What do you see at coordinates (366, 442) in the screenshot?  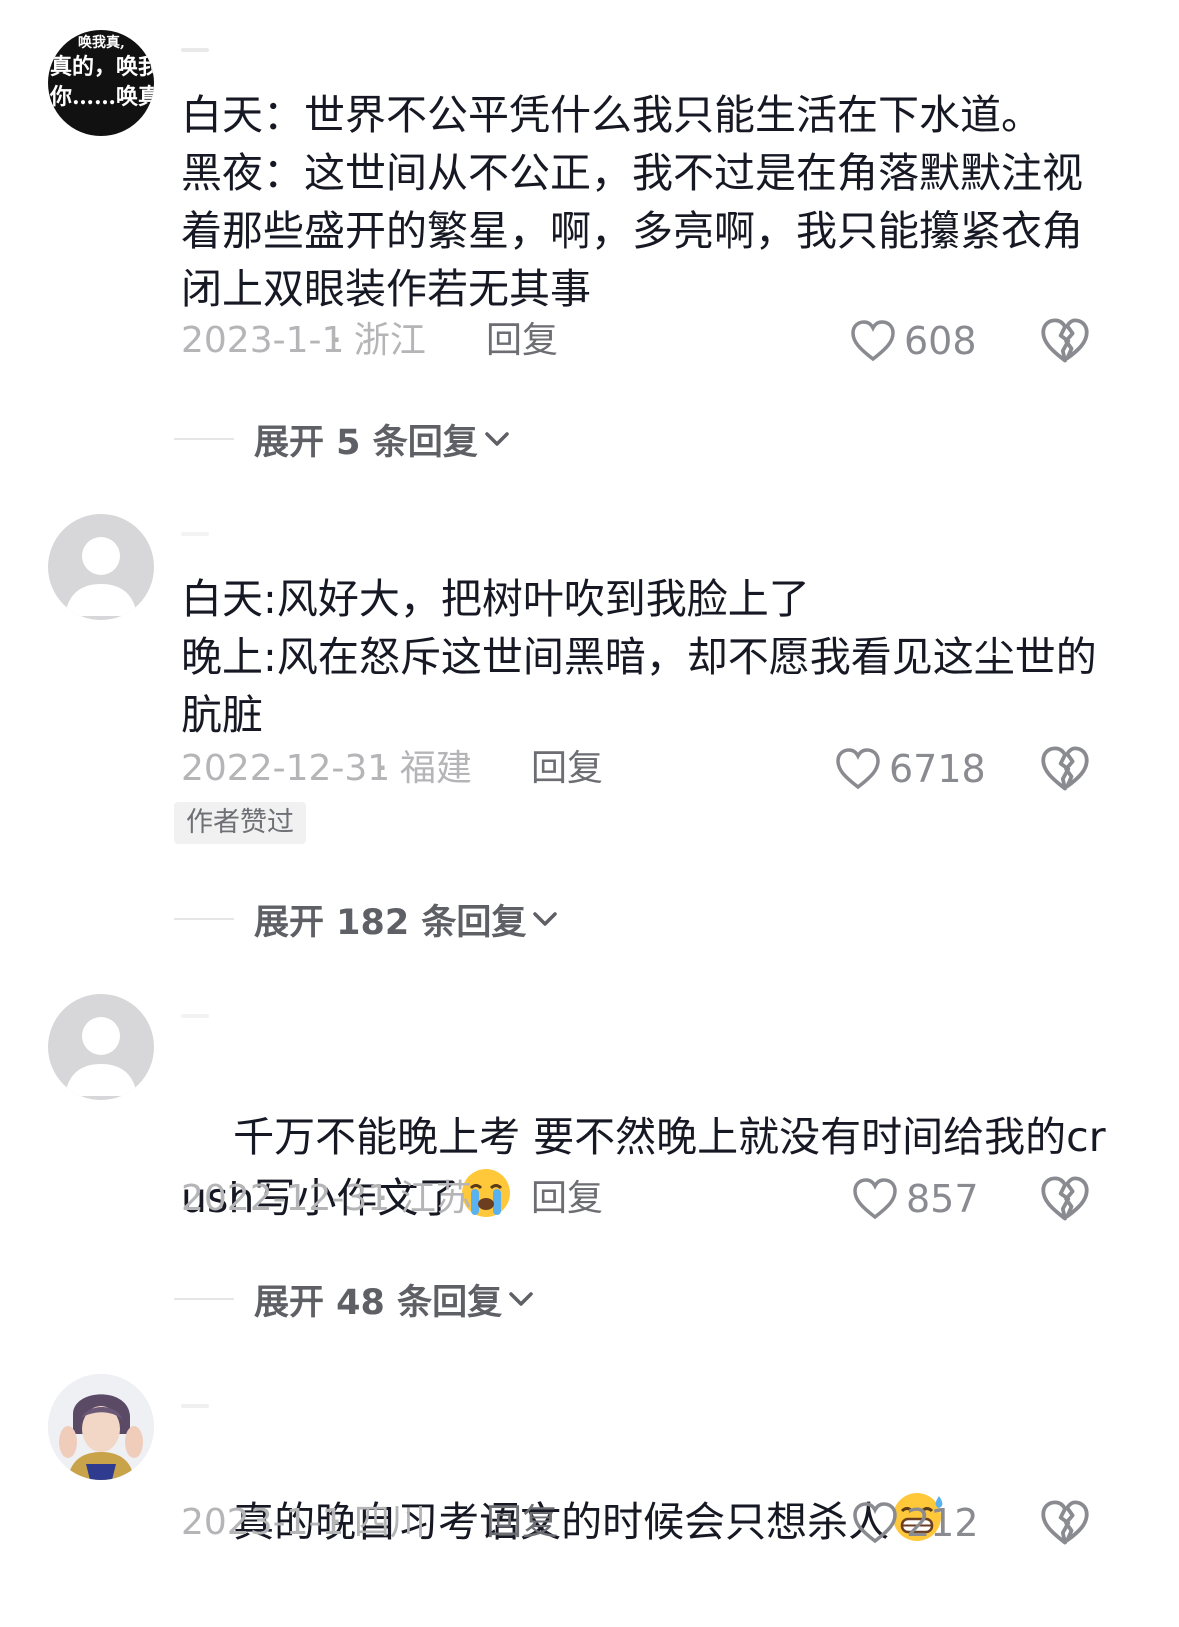 I see `expand-replies-label: 展开 5 条回复` at bounding box center [366, 442].